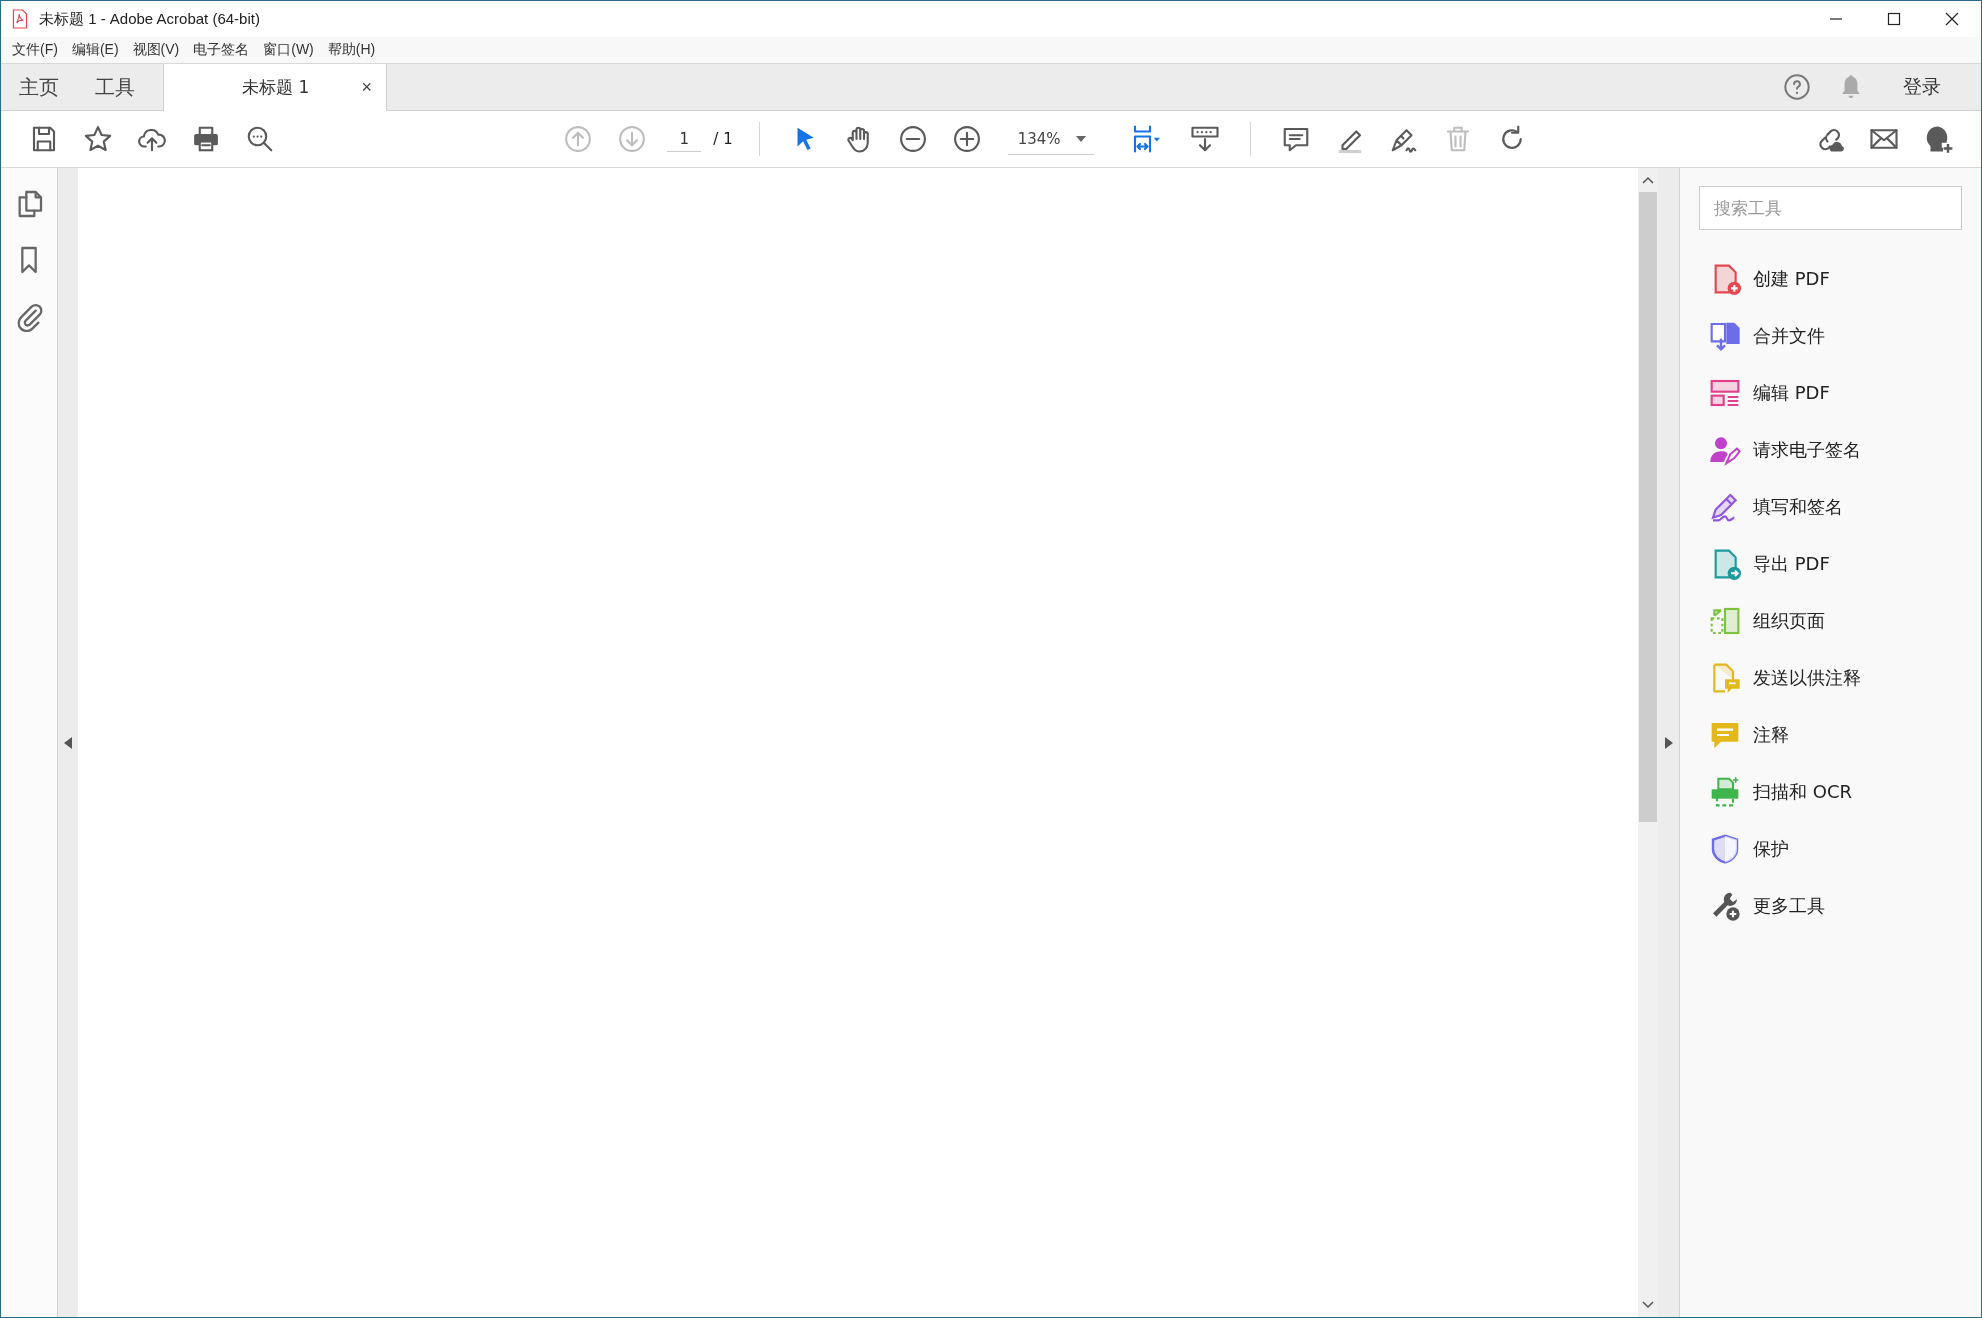 This screenshot has height=1318, width=1982. Describe the element at coordinates (1771, 848) in the screenshot. I see `tool-label: 保护` at that location.